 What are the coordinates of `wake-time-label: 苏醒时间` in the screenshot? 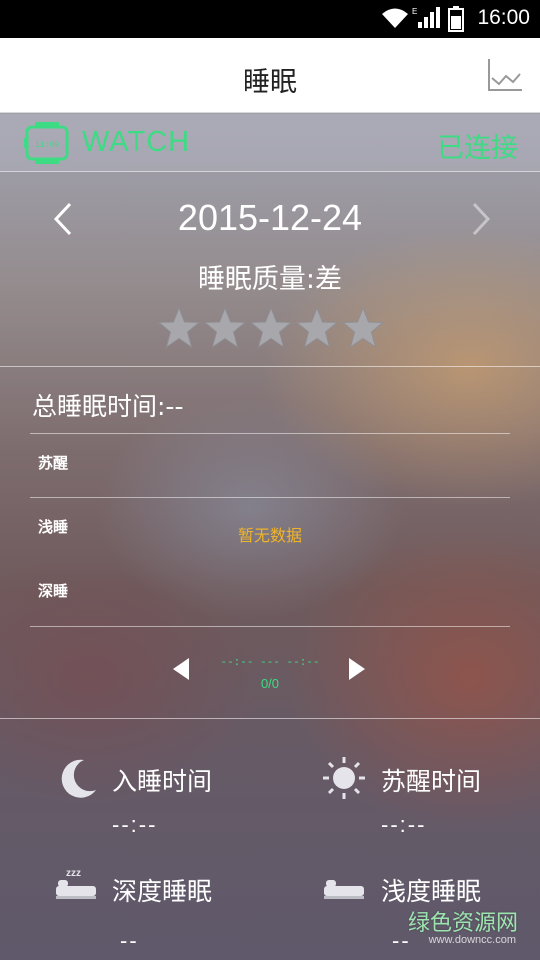 It's located at (431, 781).